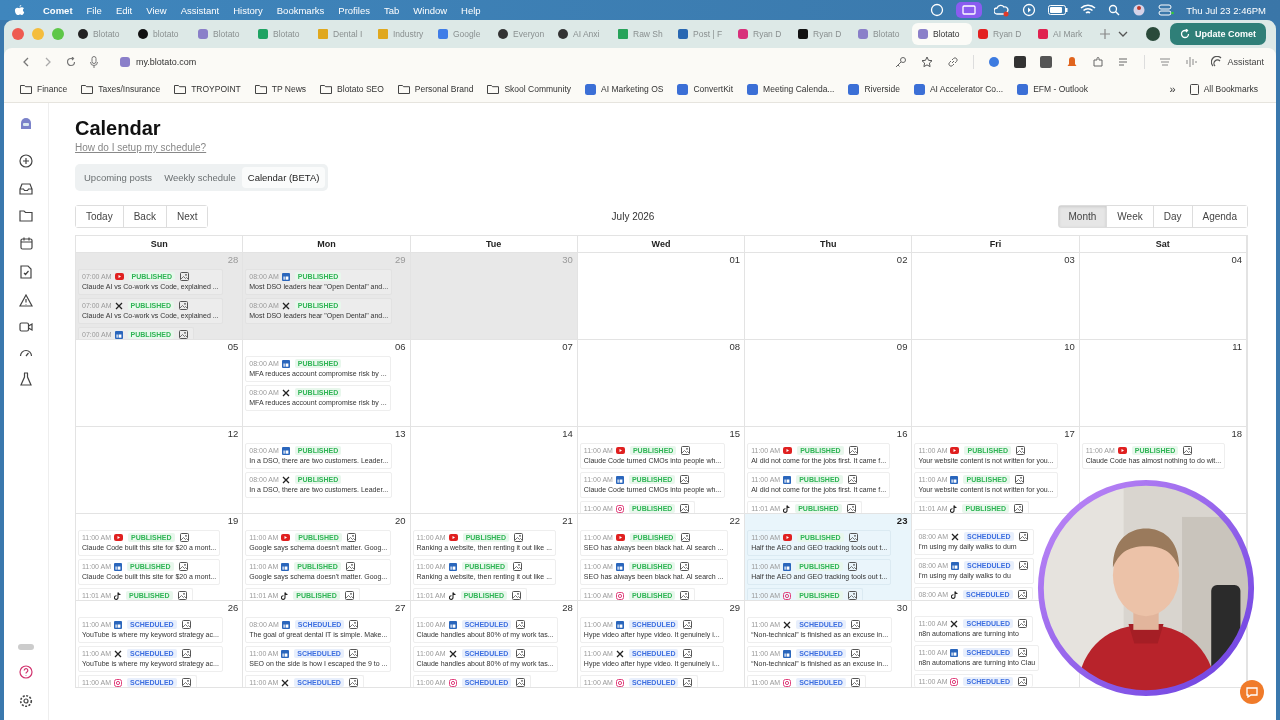  What do you see at coordinates (100, 216) in the screenshot?
I see `nav-button: Today` at bounding box center [100, 216].